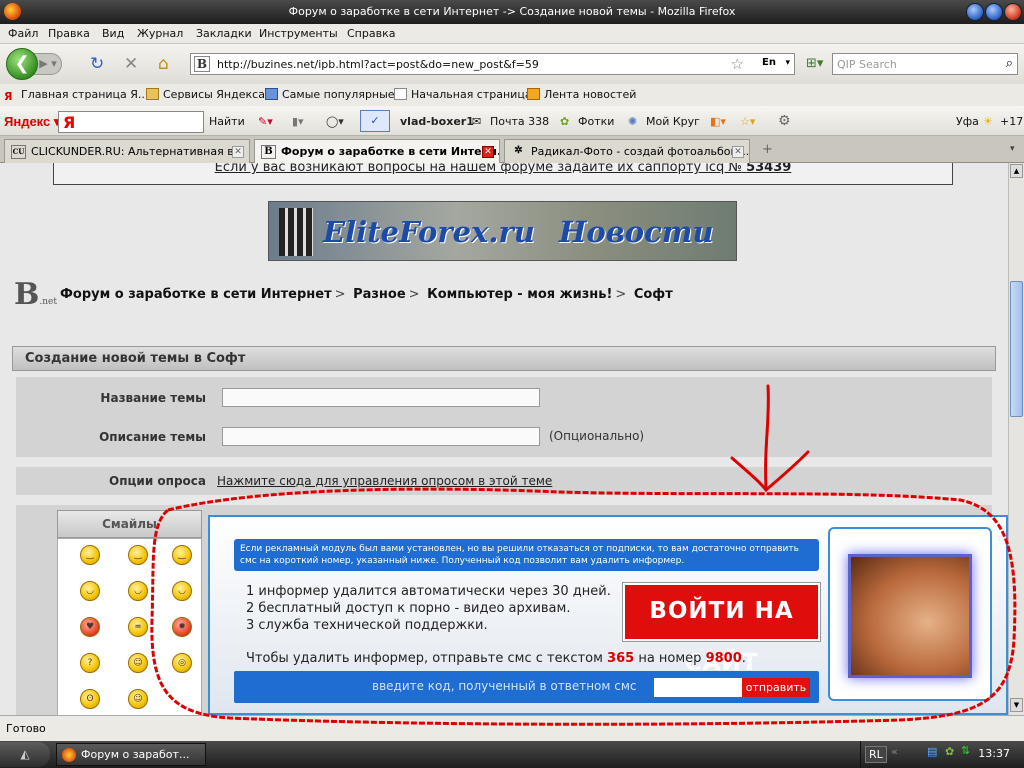 Image resolution: width=1024 pixels, height=768 pixels. I want to click on menu-help: Справка, so click(371, 33).